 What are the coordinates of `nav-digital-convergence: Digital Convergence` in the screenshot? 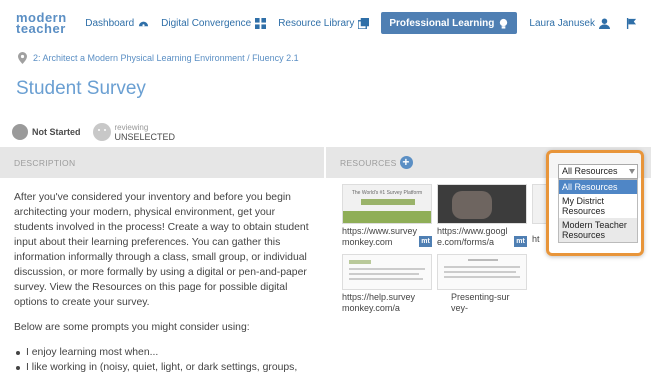 It's located at (214, 23).